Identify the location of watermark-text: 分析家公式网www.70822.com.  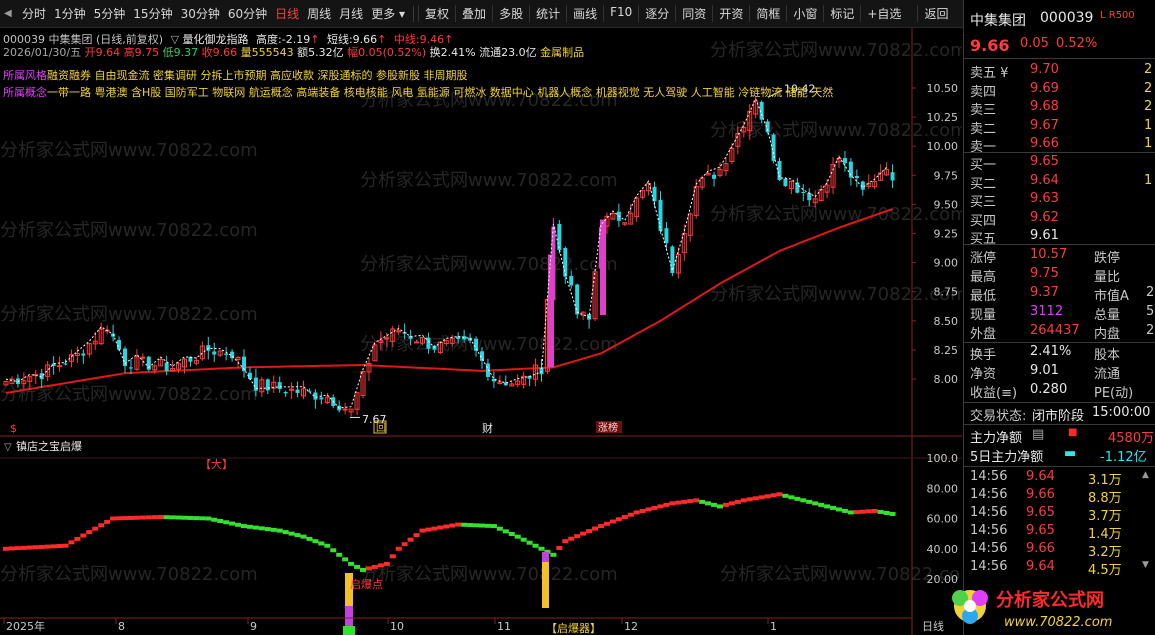
(836, 50).